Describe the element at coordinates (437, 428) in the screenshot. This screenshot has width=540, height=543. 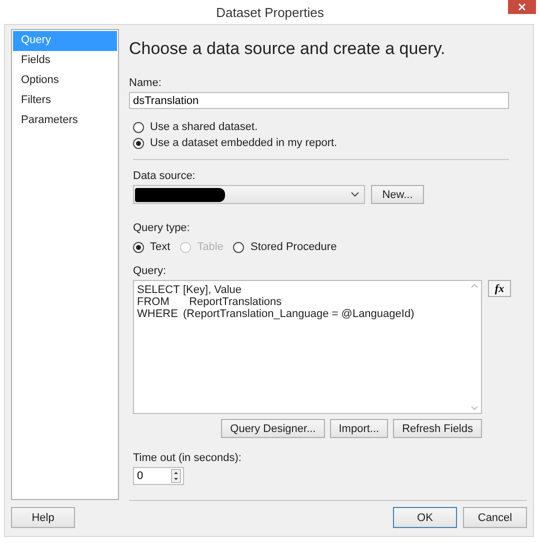
I see `query-action-button: Refresh Fields` at that location.